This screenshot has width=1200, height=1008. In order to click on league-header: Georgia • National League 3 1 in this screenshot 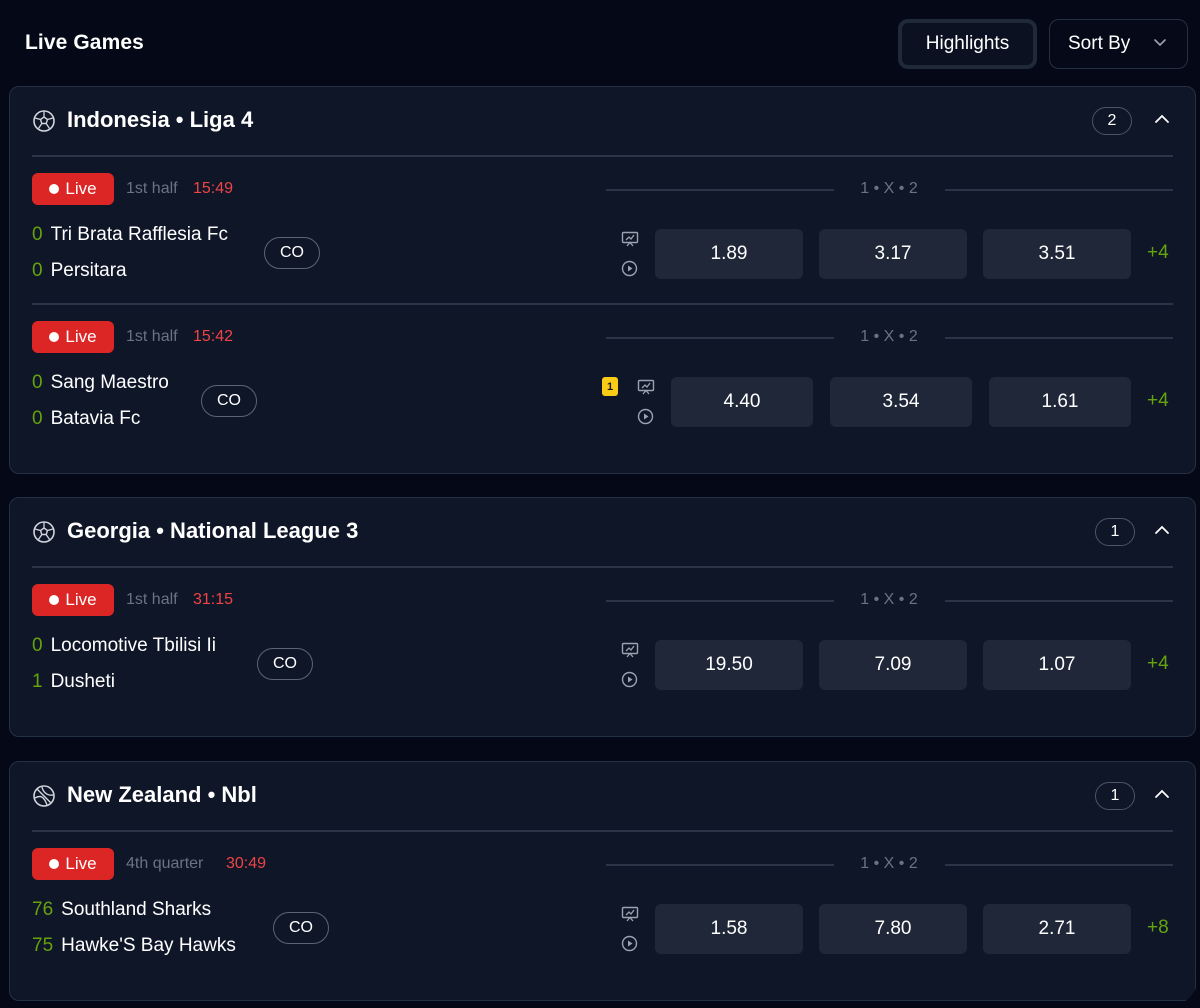, I will do `click(602, 532)`.